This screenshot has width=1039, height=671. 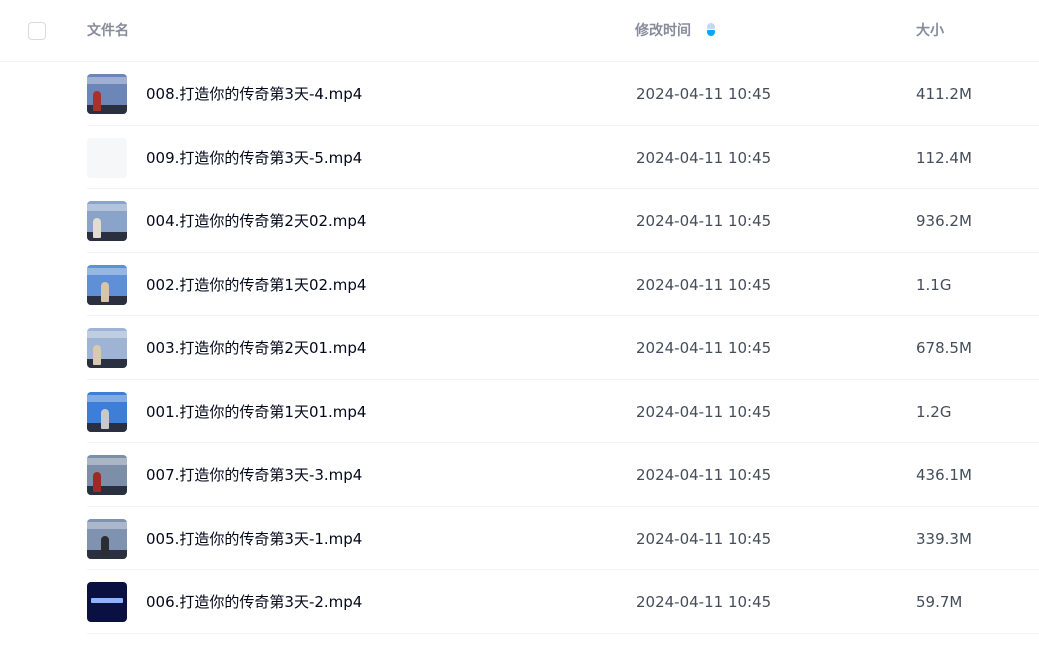 I want to click on file-size: 59.7M, so click(x=939, y=602).